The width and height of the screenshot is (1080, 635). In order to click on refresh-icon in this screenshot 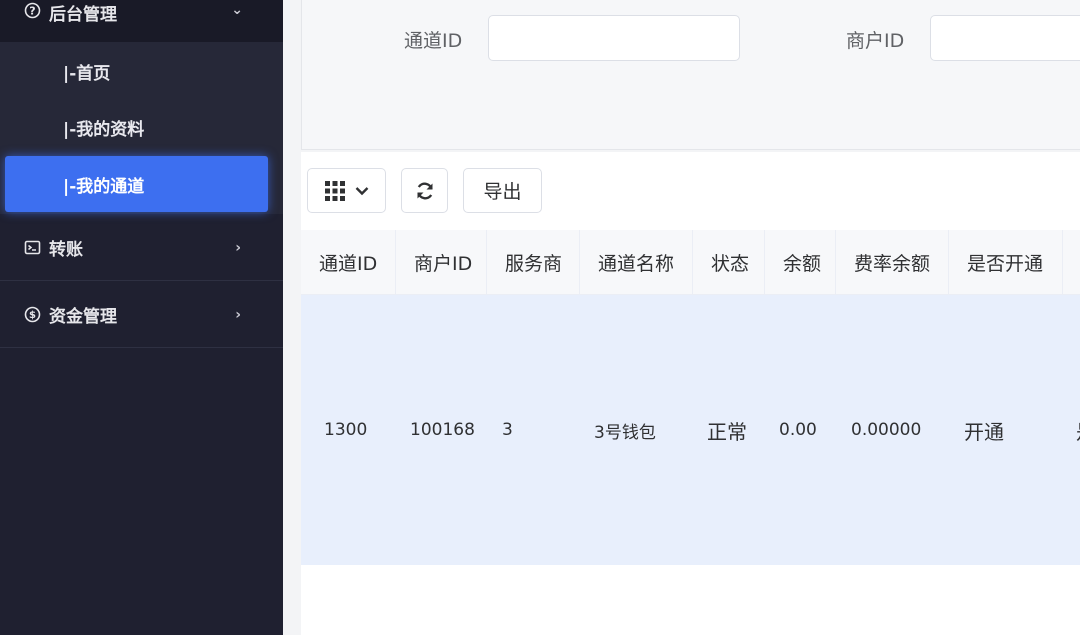, I will do `click(425, 191)`.